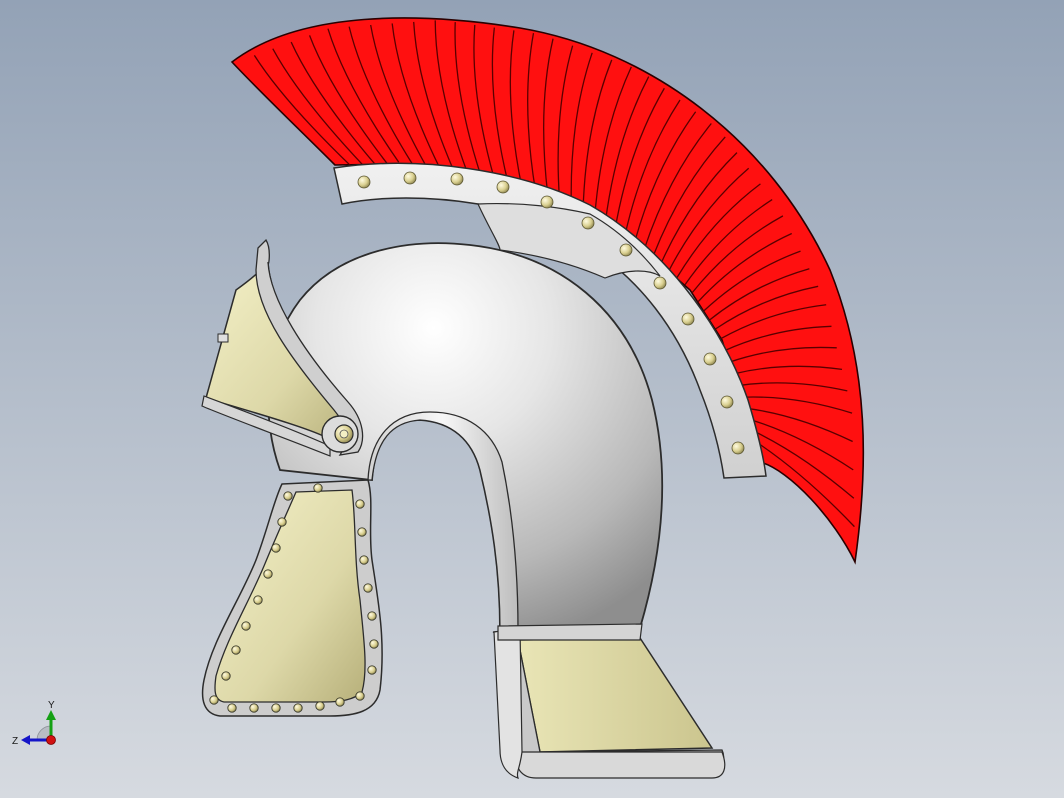 Image resolution: width=1064 pixels, height=798 pixels. What do you see at coordinates (15, 741) in the screenshot?
I see `triad-z-label: Z` at bounding box center [15, 741].